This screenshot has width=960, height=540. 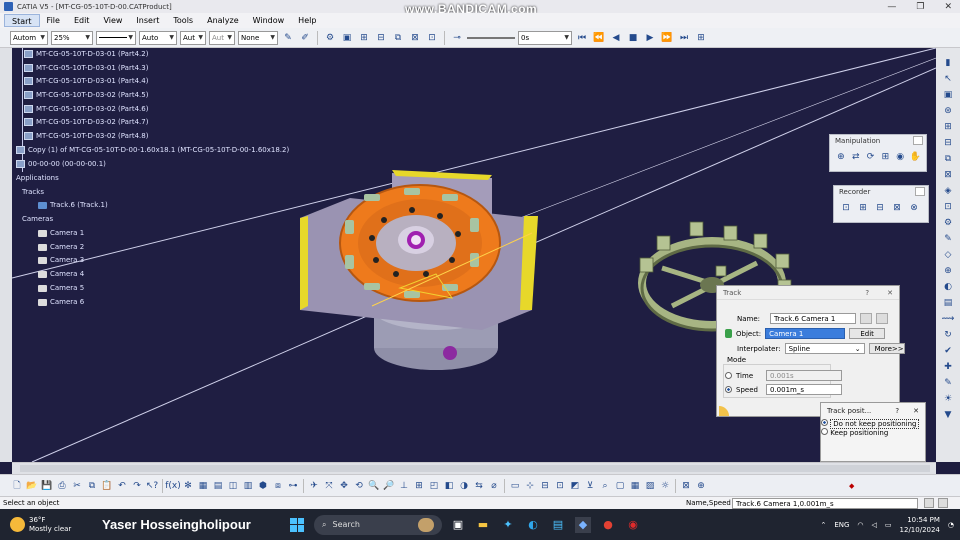 I want to click on translate-icon: ⇄, so click(x=856, y=157).